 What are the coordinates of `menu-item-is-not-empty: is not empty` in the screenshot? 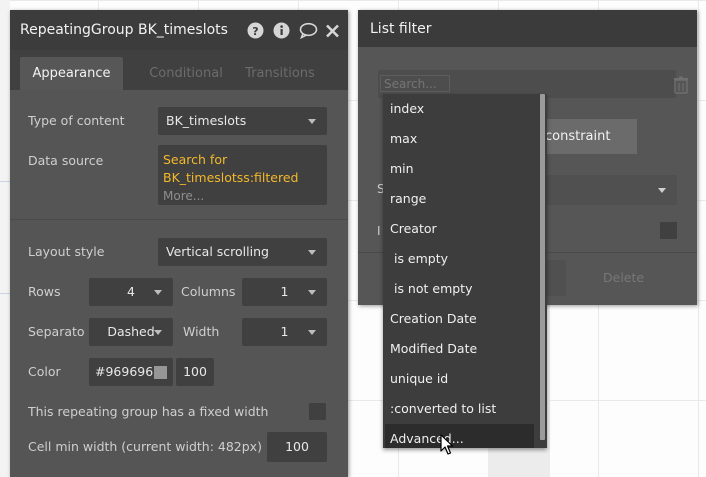 It's located at (459, 289).